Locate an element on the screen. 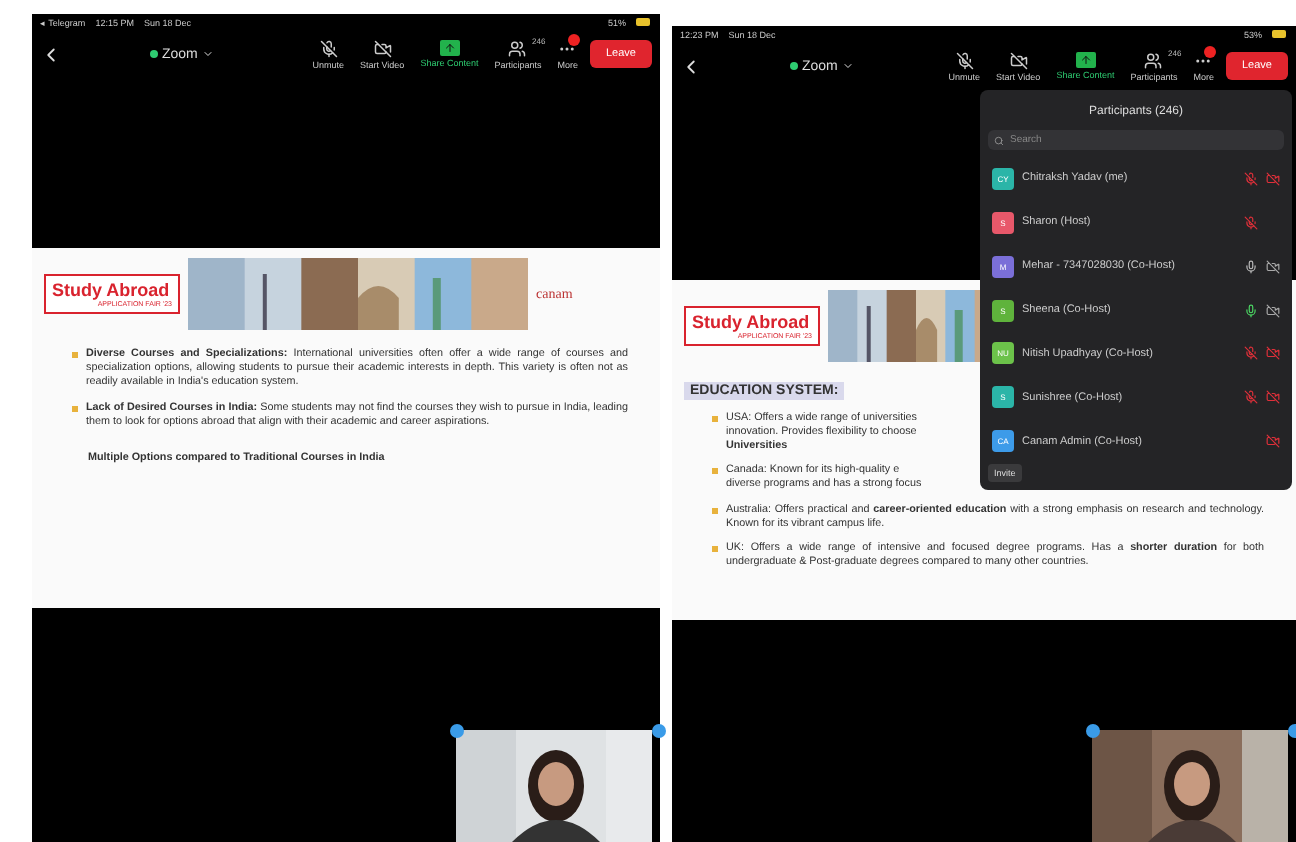 Image resolution: width=1296 pixels, height=842 pixels. search-icon is located at coordinates (999, 140).